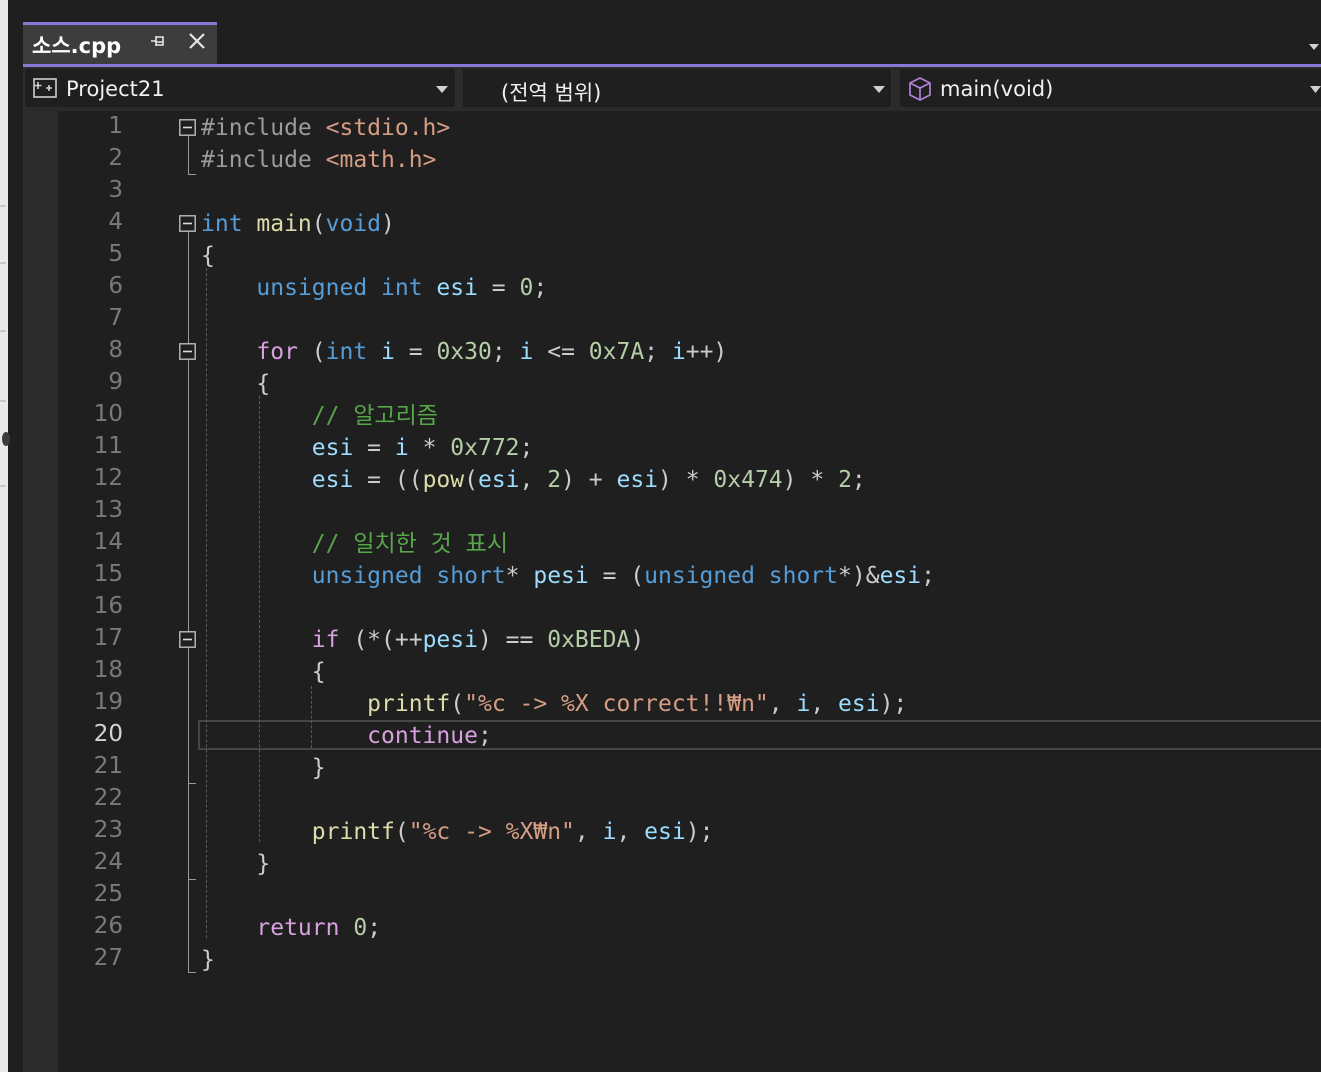 This screenshot has width=1321, height=1072. I want to click on member-dropdown: main(void), so click(1110, 88).